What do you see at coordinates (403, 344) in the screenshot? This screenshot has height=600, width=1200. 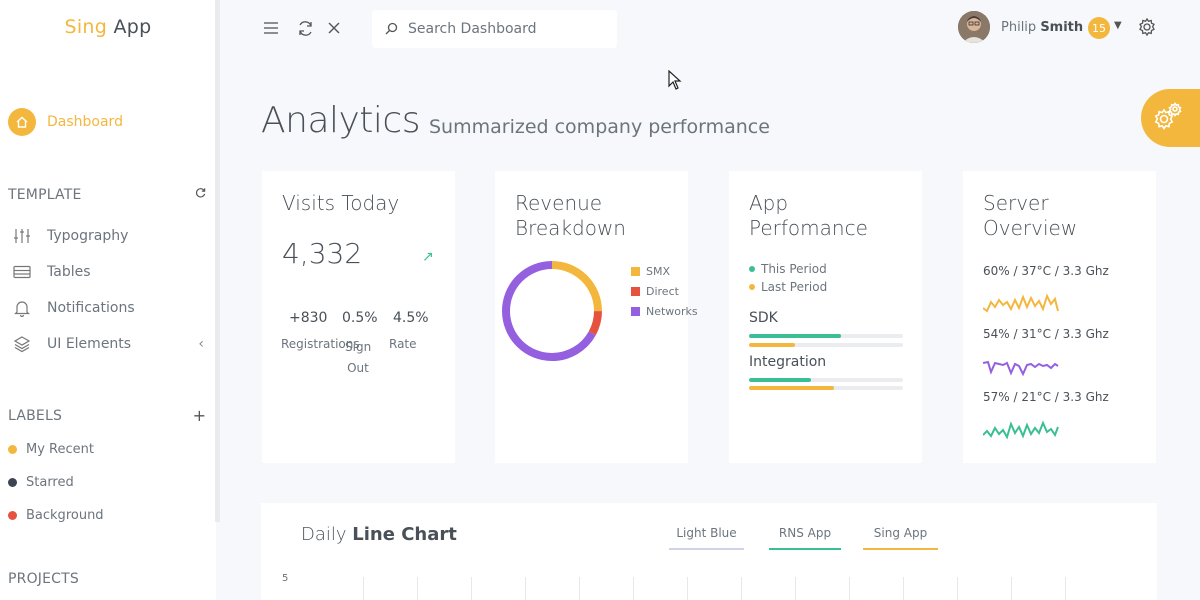 I see `stat-label: Rate` at bounding box center [403, 344].